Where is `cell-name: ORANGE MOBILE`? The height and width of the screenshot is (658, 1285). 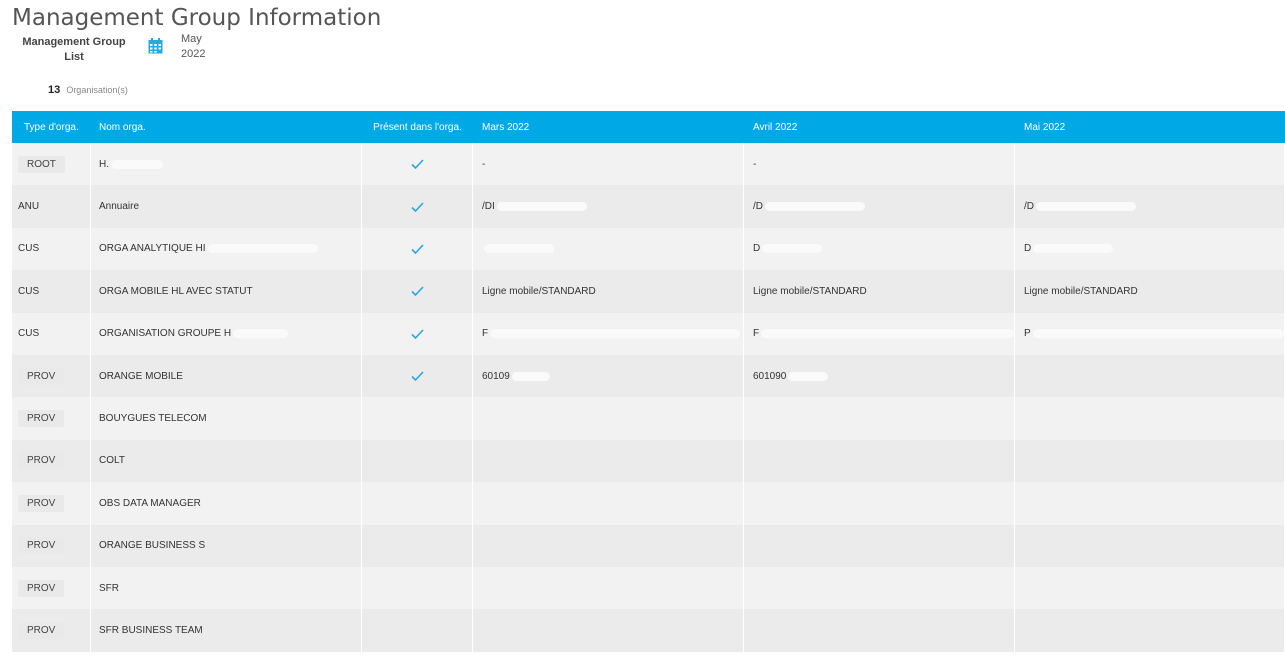
cell-name: ORANGE MOBILE is located at coordinates (226, 376).